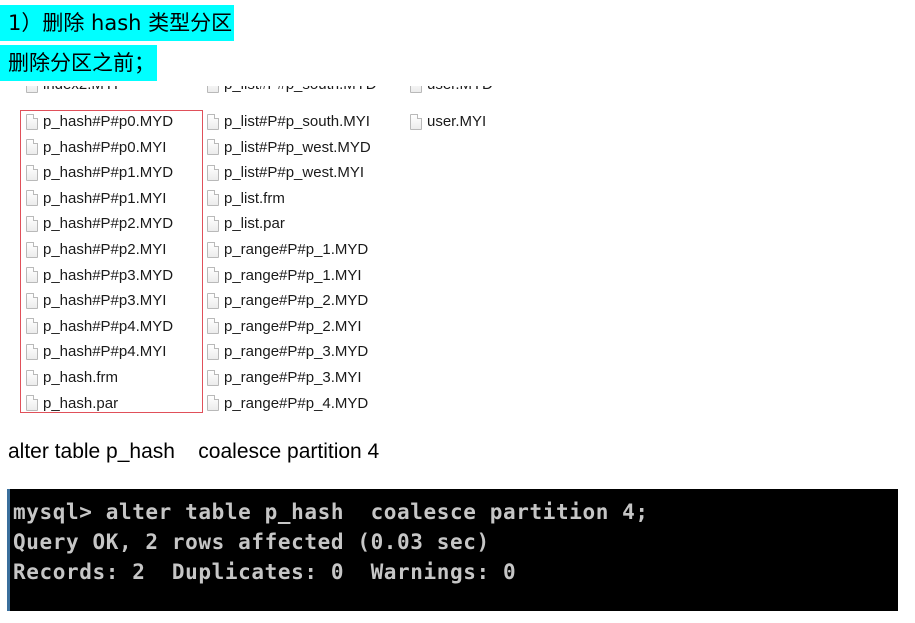 This screenshot has width=915, height=623. What do you see at coordinates (251, 542) in the screenshot?
I see `terminal-line-result: Query OK, 2 rows affected (0.03 sec)` at bounding box center [251, 542].